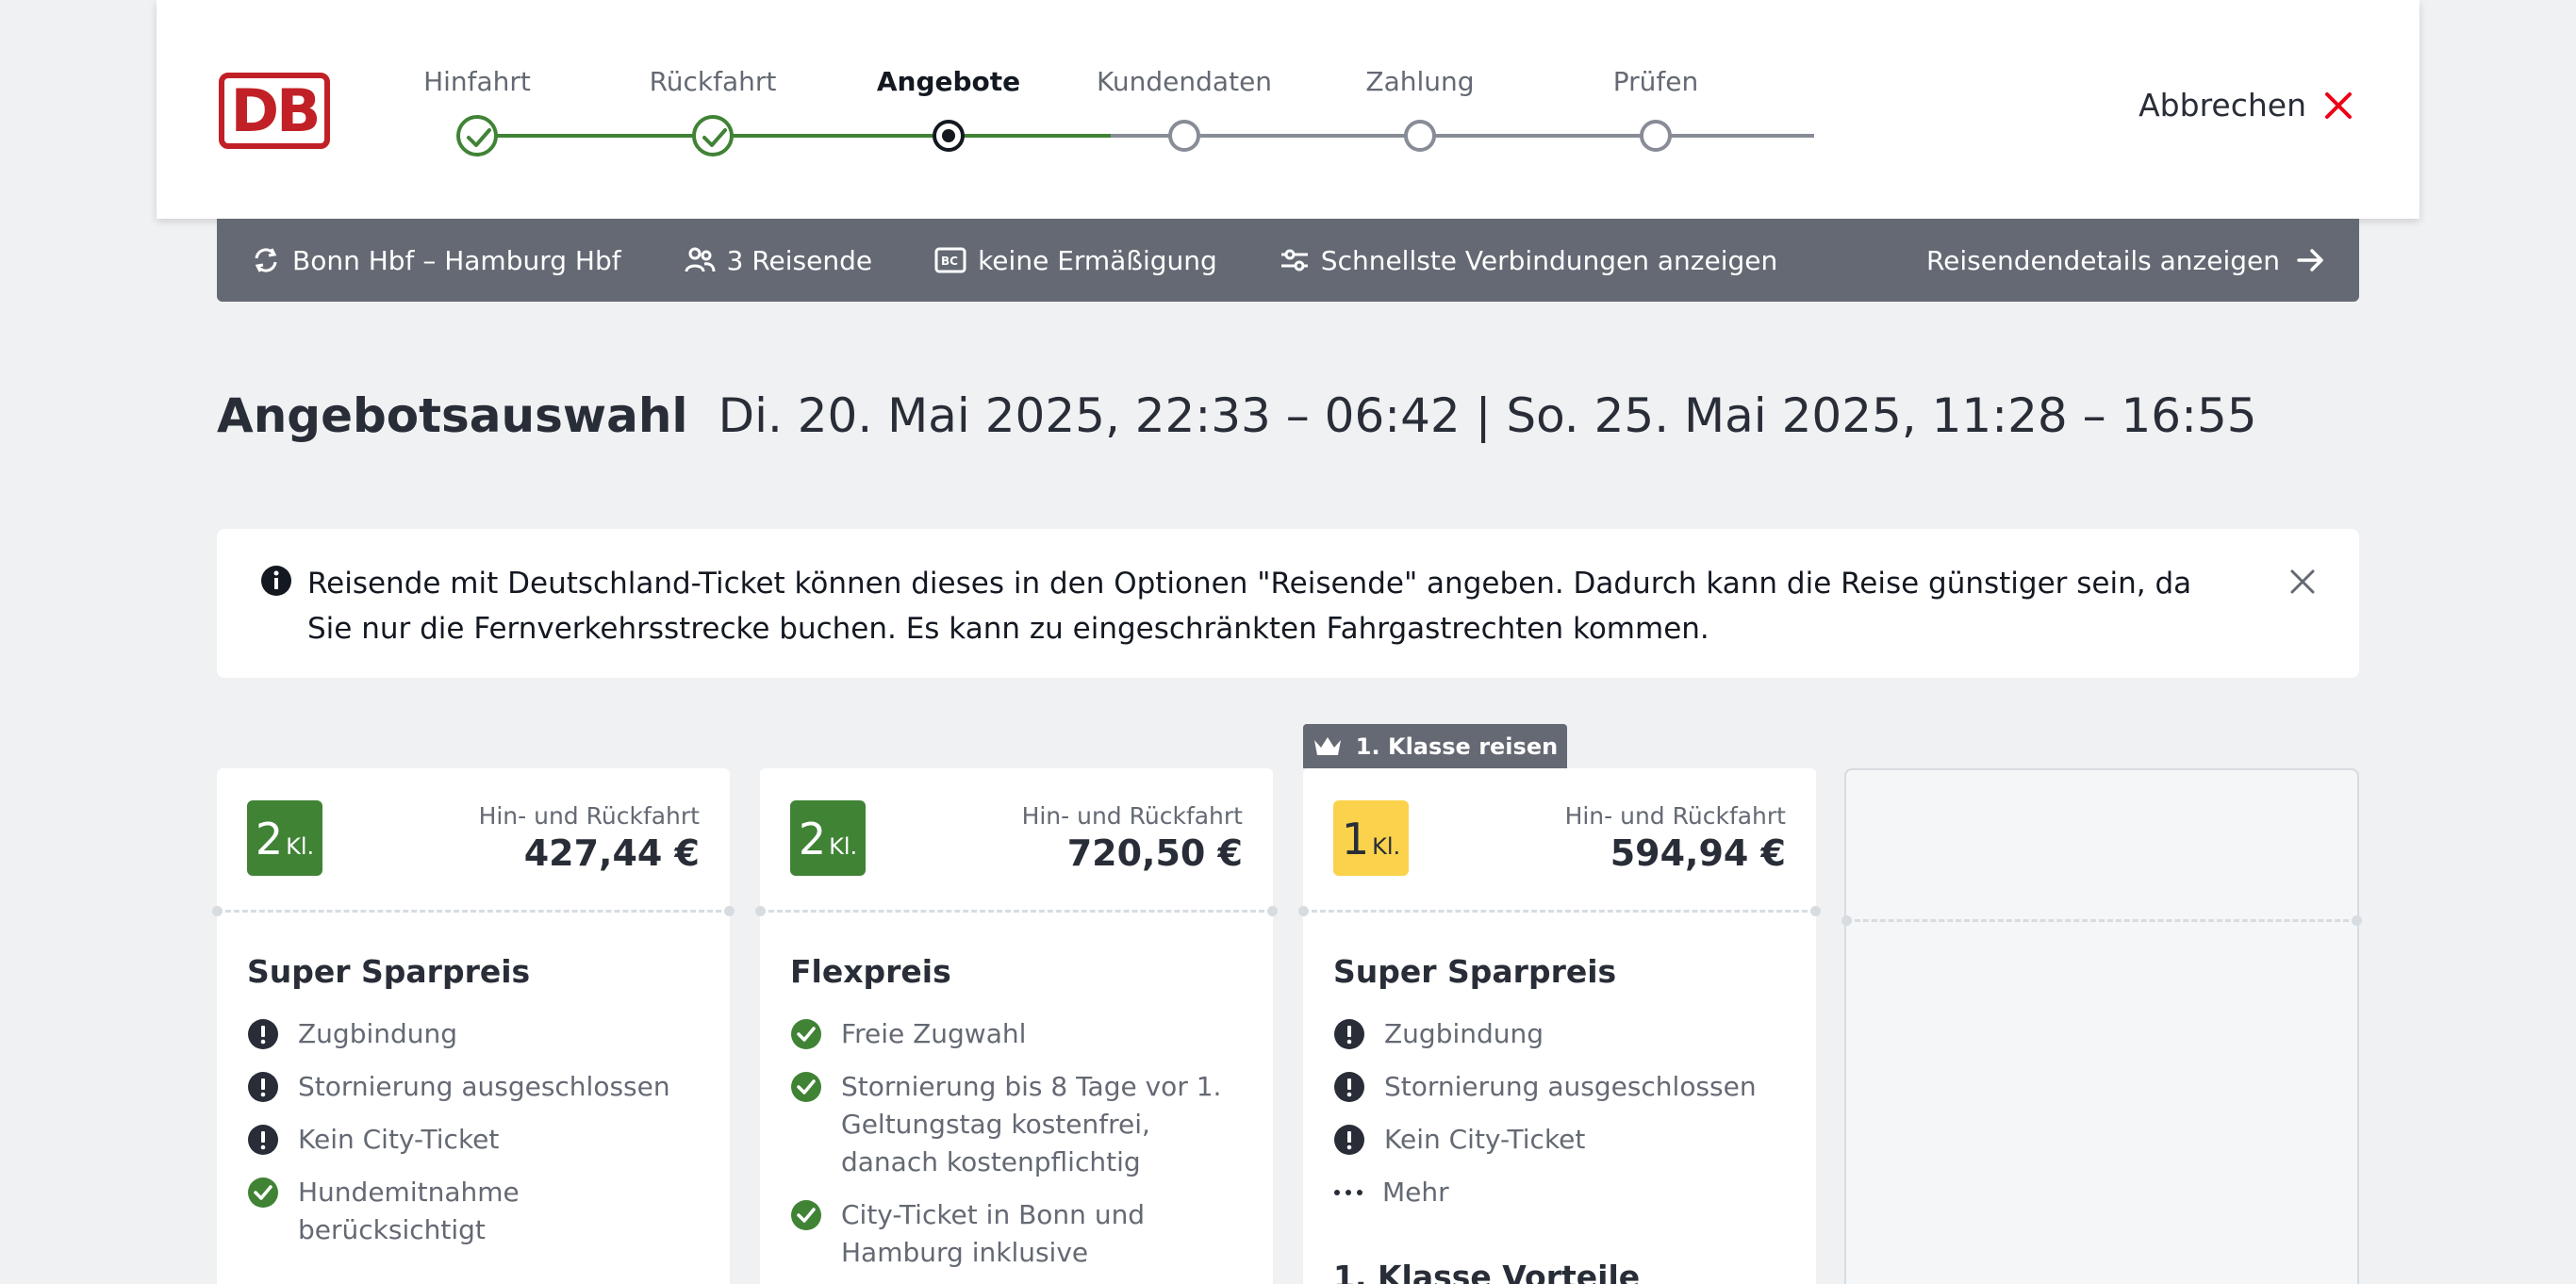 The width and height of the screenshot is (2576, 1284). What do you see at coordinates (1655, 82) in the screenshot?
I see `step-label-pruefen: Prüfen` at bounding box center [1655, 82].